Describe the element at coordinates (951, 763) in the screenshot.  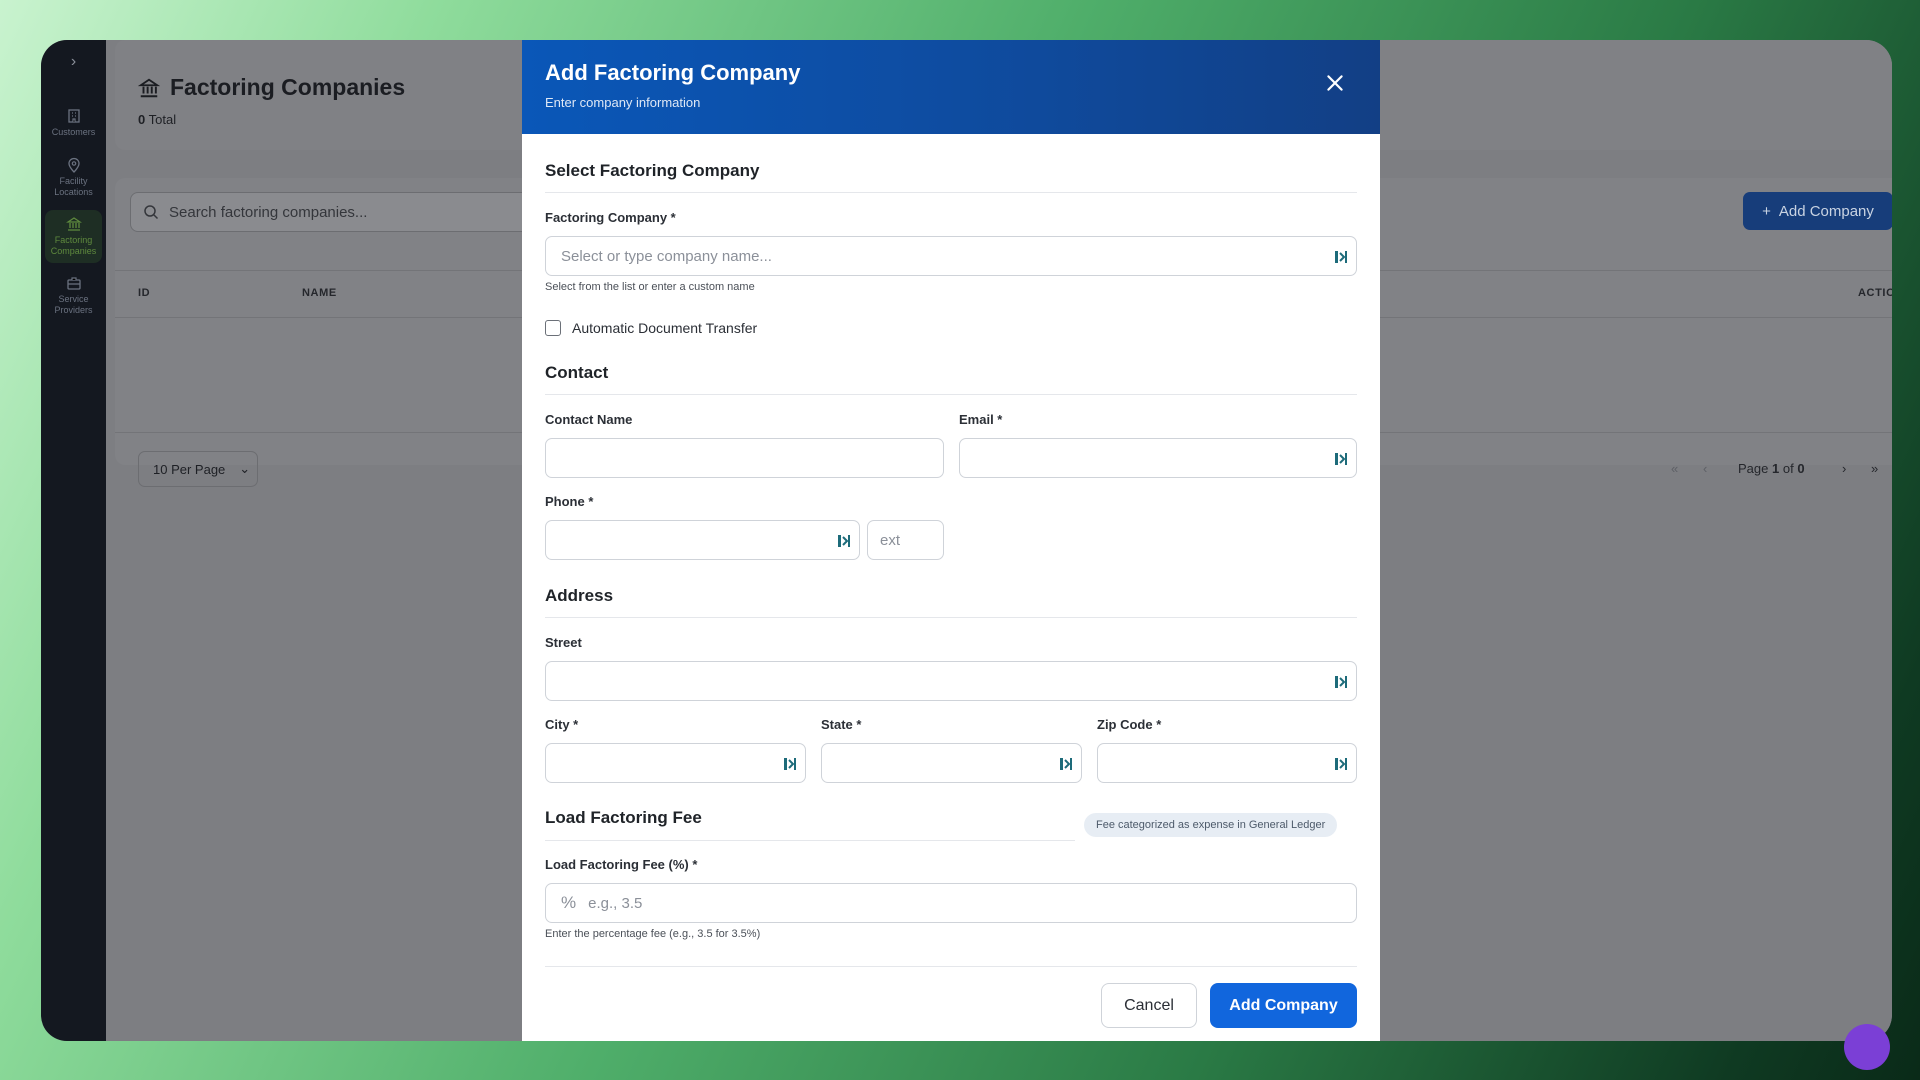
I see `state-input` at that location.